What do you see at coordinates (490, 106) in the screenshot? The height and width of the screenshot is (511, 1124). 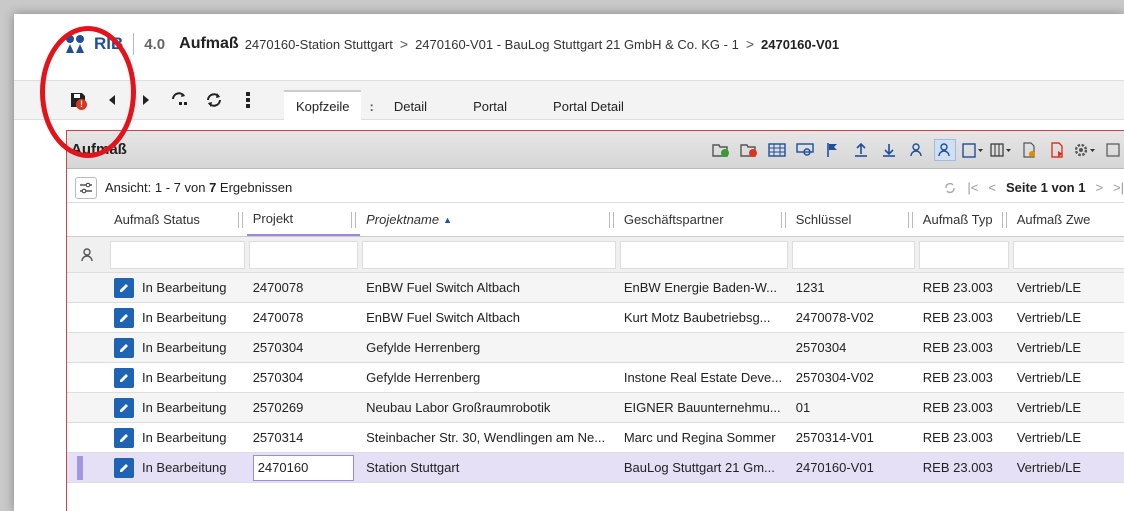 I see `tab-portal: Portal` at bounding box center [490, 106].